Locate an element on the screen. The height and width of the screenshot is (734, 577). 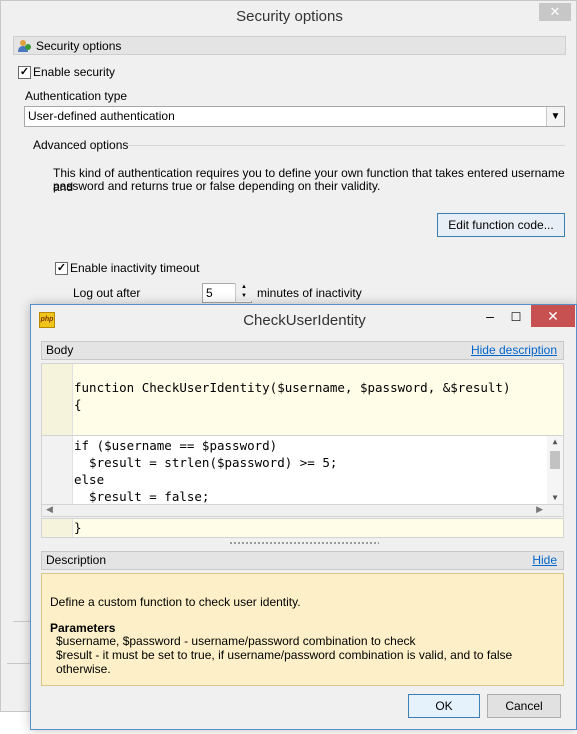
php-icon: php is located at coordinates (47, 320).